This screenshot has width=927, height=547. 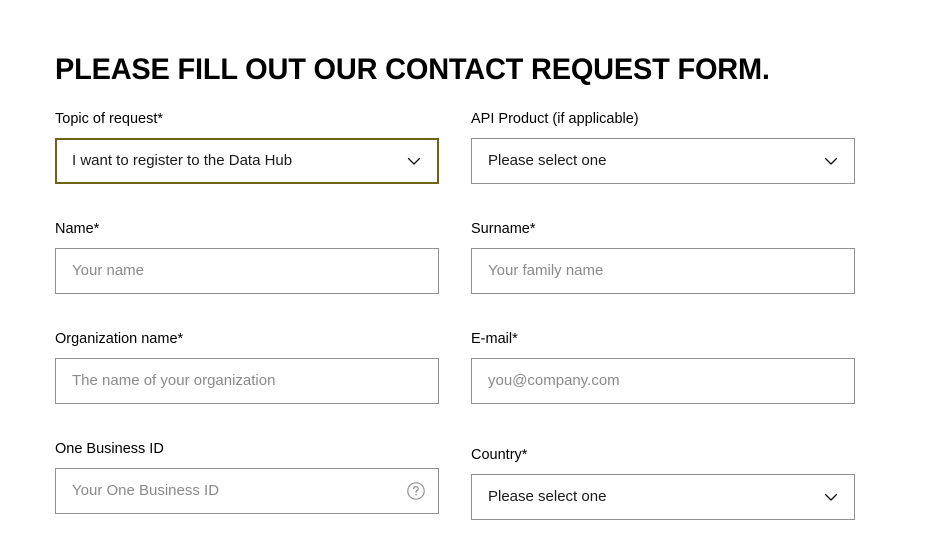 I want to click on email-input-placeholder: you@company.com, so click(x=554, y=380).